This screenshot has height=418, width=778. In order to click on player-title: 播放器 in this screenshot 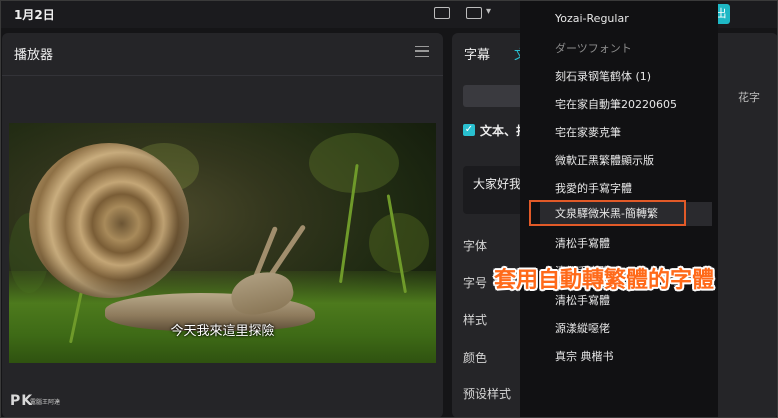, I will do `click(34, 55)`.